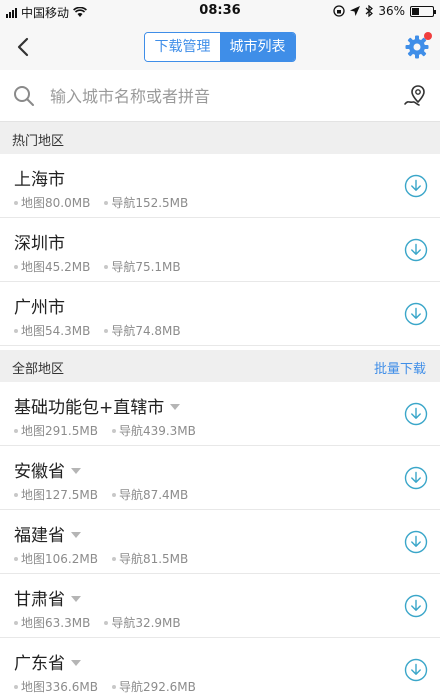 The height and width of the screenshot is (695, 440). I want to click on region-name: 福建省, so click(39, 536).